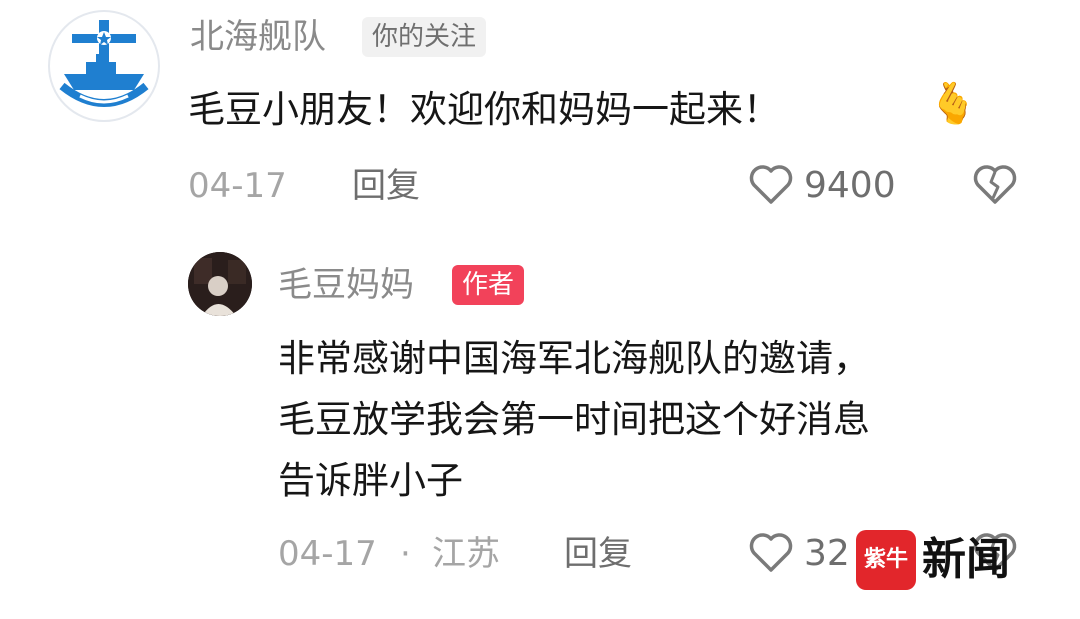 Image resolution: width=1080 pixels, height=619 pixels. I want to click on watermark-text: 新闻, so click(966, 559).